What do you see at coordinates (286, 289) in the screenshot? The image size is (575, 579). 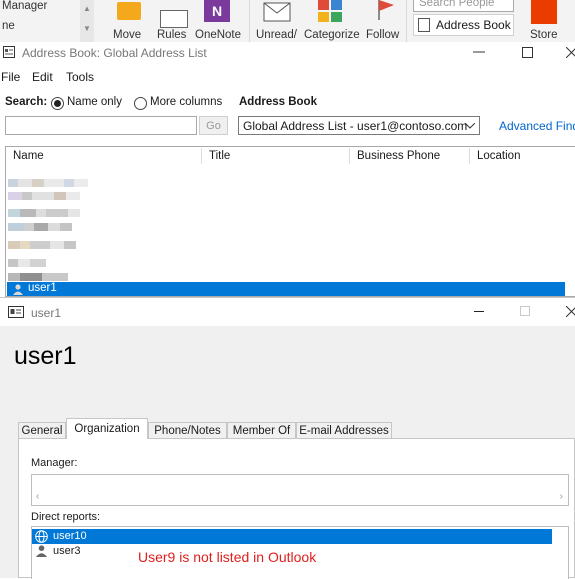 I see `table-row-selected: user1` at bounding box center [286, 289].